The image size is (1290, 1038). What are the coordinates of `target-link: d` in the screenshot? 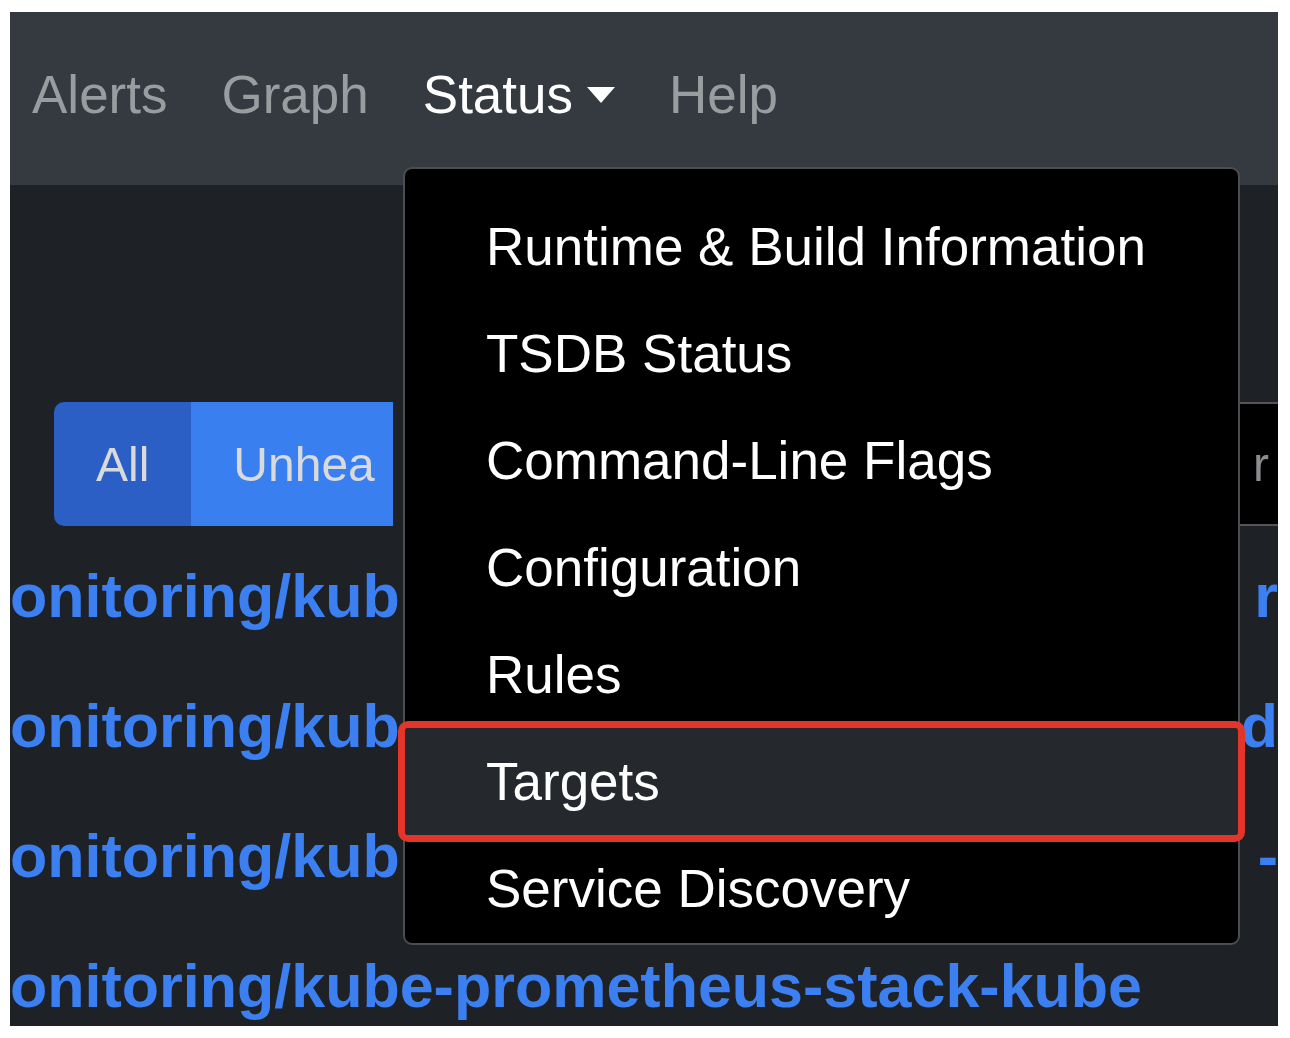 It's located at (1259, 726).